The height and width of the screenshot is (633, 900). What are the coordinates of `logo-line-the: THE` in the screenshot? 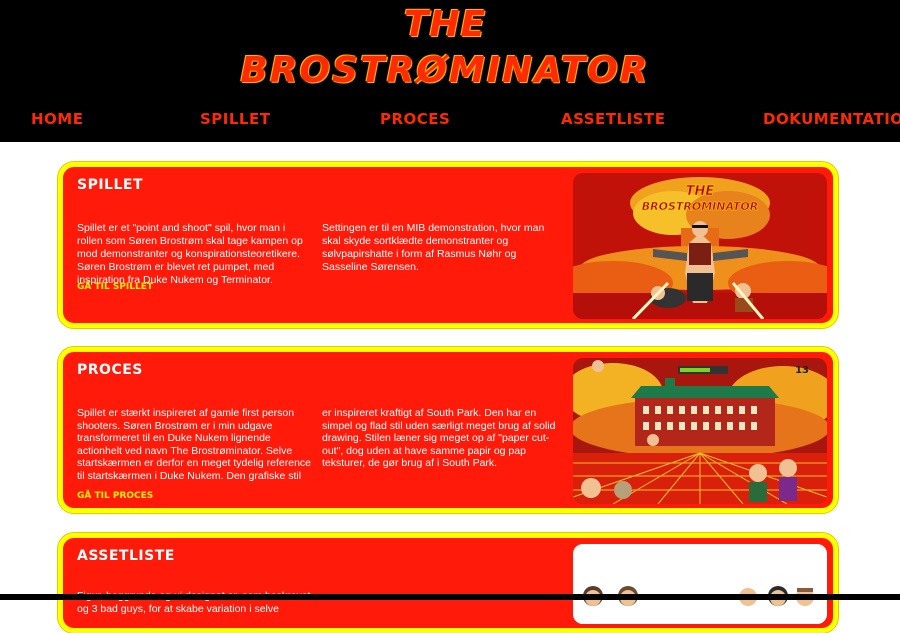 It's located at (445, 24).